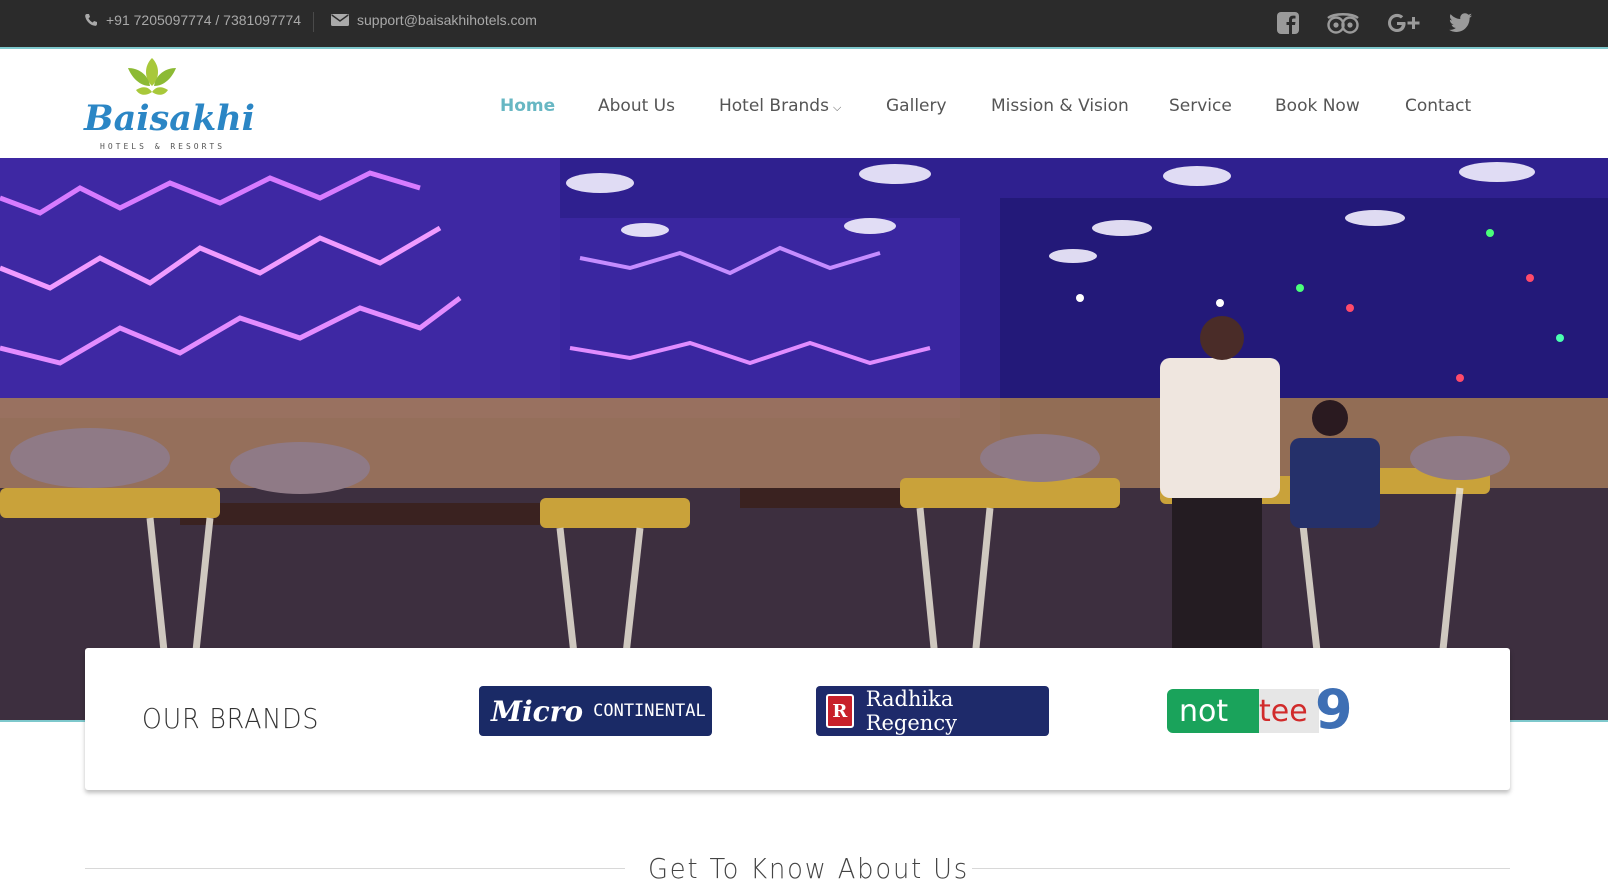 Image resolution: width=1608 pixels, height=887 pixels. Describe the element at coordinates (809, 868) in the screenshot. I see `about-heading: Get To Know About Us` at that location.